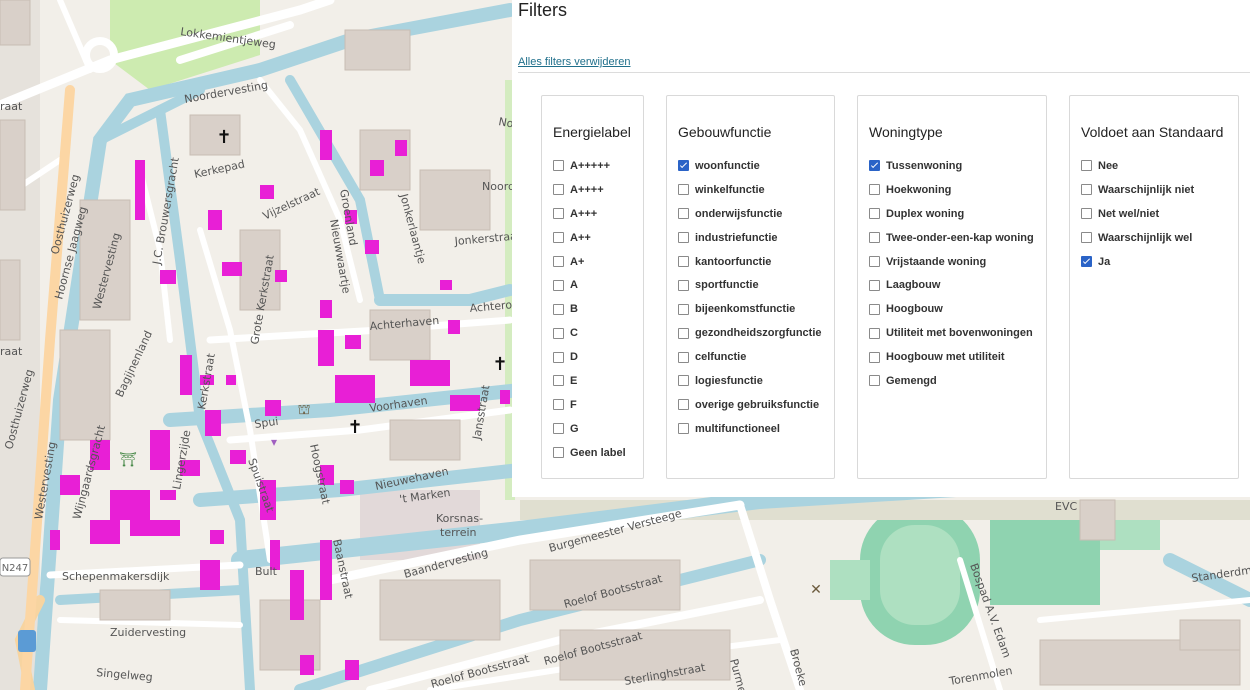 This screenshot has width=1250, height=690. What do you see at coordinates (598, 381) in the screenshot?
I see `filter-option: E` at bounding box center [598, 381].